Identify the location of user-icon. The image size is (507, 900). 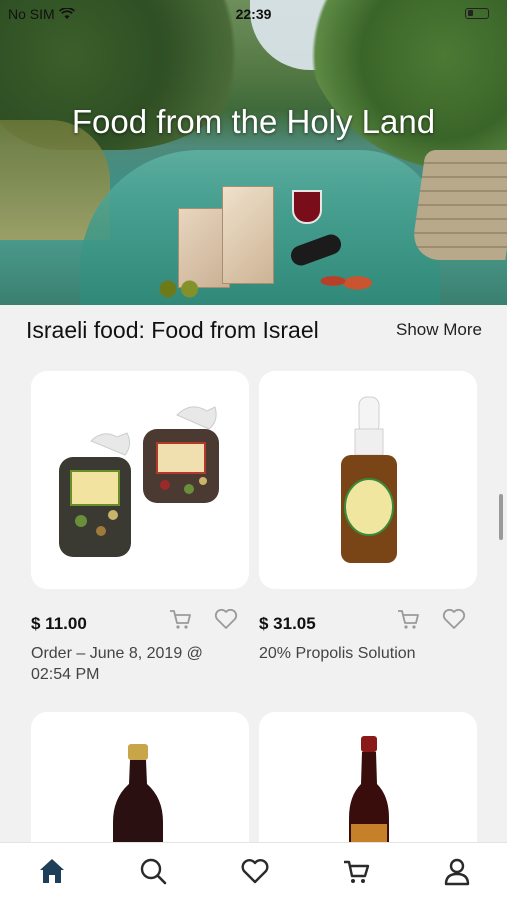
(457, 871).